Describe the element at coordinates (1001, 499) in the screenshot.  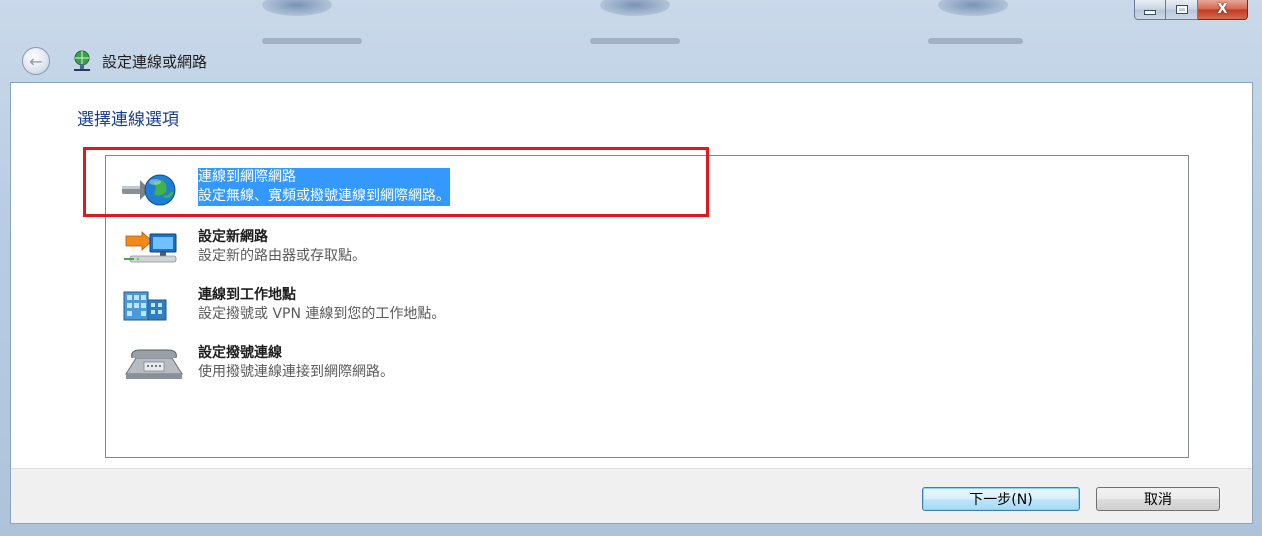
I see `next-button: 下一步(N)` at that location.